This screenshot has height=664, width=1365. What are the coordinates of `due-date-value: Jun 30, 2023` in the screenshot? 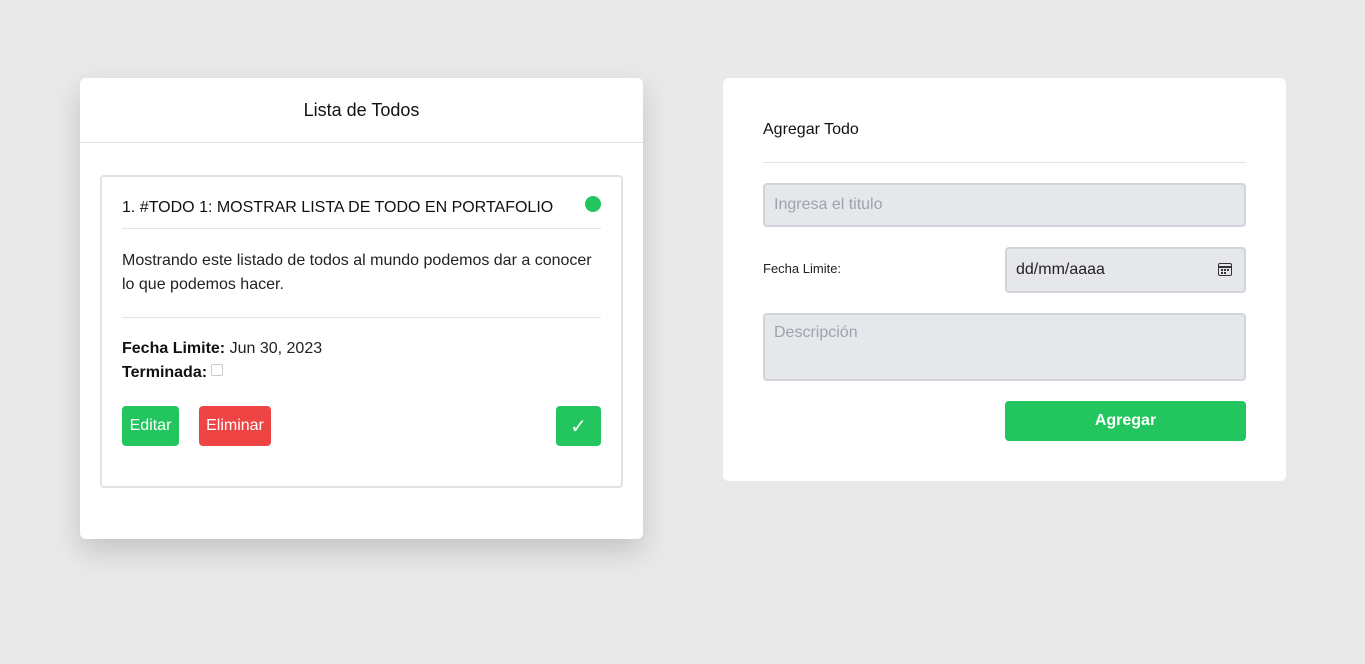 It's located at (276, 348).